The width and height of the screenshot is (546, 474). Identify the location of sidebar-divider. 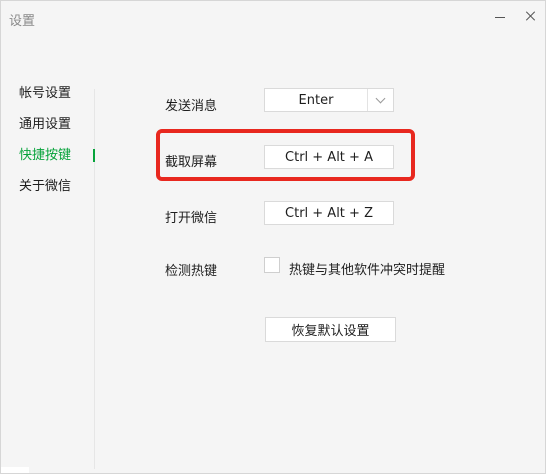
(94, 279).